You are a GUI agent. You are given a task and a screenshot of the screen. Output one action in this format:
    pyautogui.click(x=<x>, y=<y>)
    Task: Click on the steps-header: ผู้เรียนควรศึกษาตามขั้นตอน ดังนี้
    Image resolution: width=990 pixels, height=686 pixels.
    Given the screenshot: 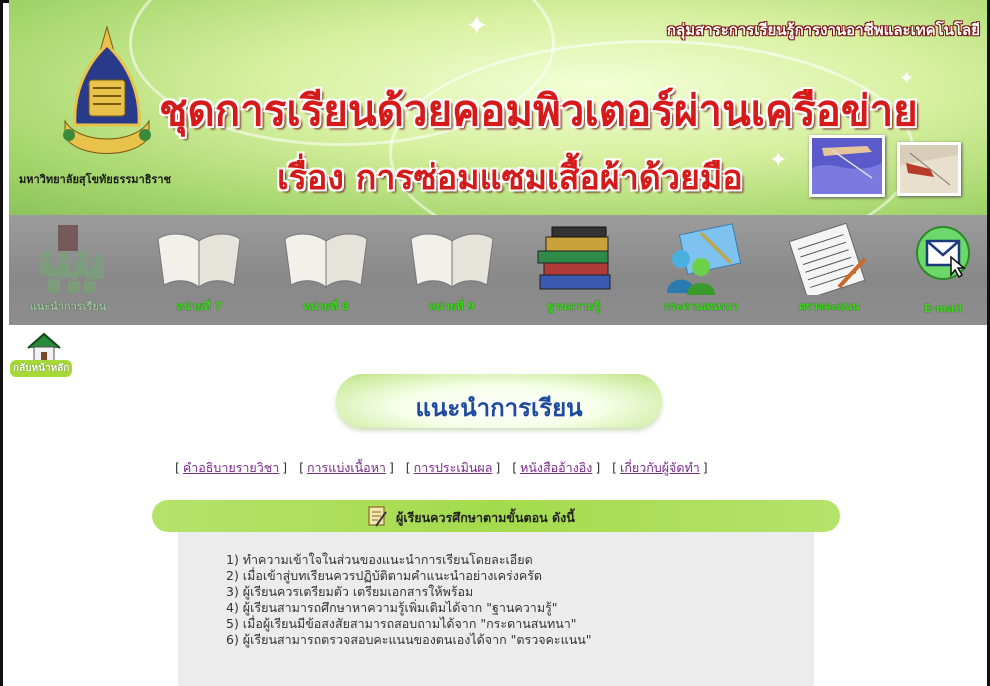 What is the action you would take?
    pyautogui.click(x=496, y=516)
    